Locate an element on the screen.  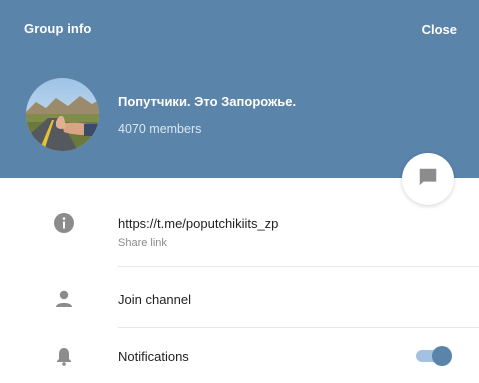
notifications-label: Notifications is located at coordinates (153, 356).